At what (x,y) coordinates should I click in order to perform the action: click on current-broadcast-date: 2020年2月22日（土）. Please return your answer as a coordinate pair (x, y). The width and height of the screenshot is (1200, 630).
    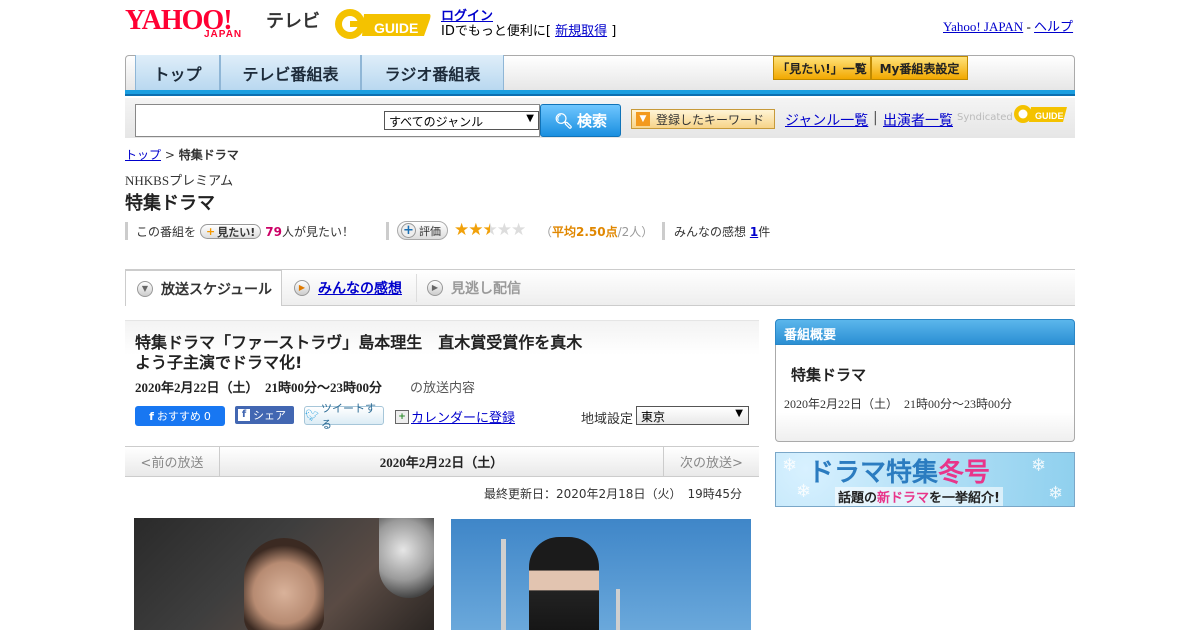
    Looking at the image, I should click on (441, 462).